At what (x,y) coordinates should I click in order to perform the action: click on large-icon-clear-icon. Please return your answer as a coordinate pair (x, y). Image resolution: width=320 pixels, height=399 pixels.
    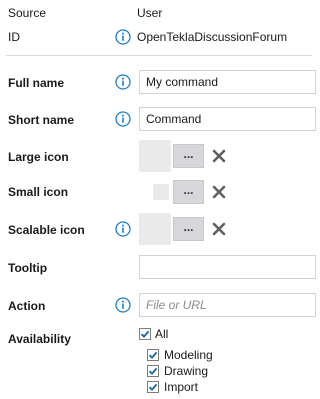
    Looking at the image, I should click on (219, 156).